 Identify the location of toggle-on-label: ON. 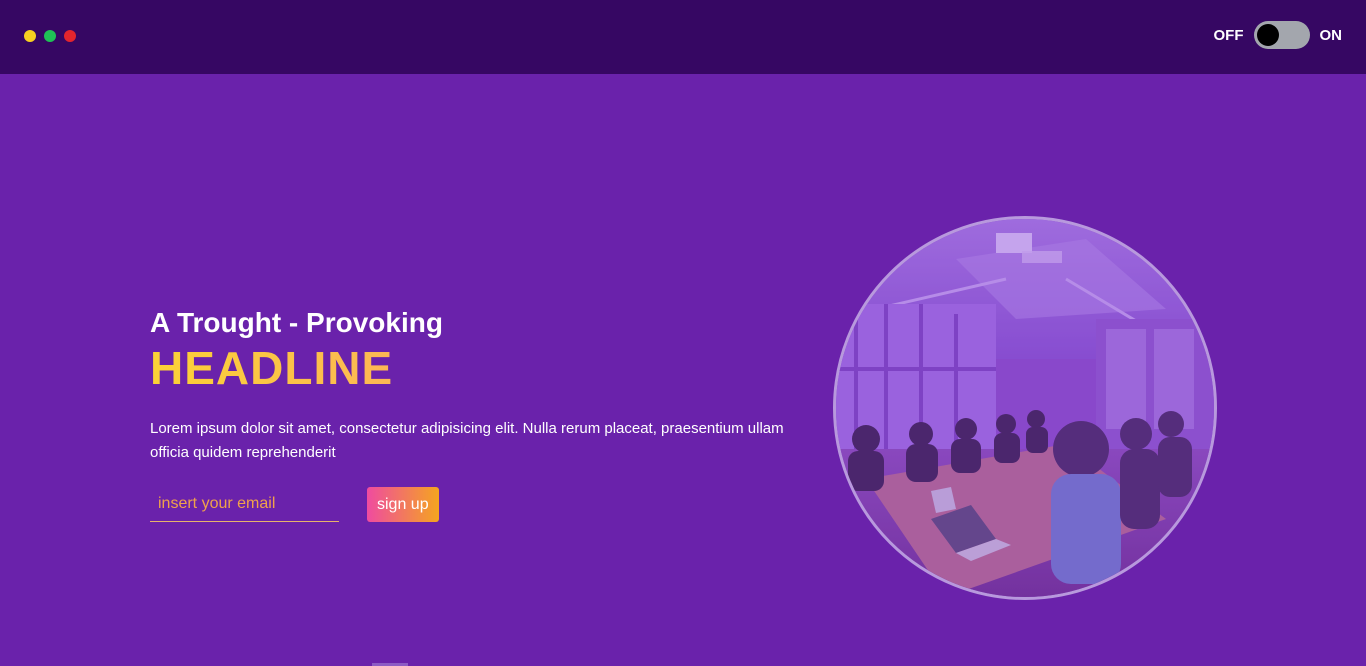
(1331, 35).